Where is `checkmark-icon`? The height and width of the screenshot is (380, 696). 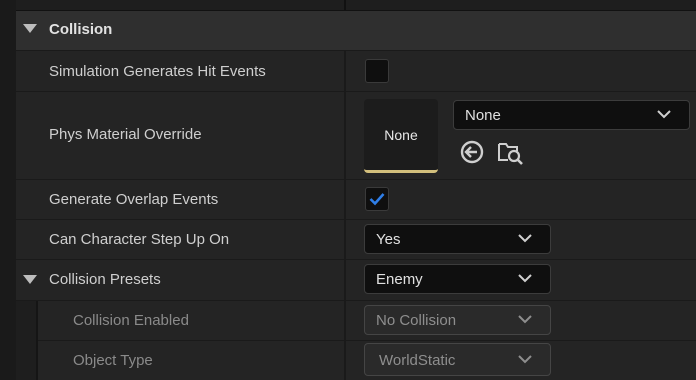 checkmark-icon is located at coordinates (377, 199).